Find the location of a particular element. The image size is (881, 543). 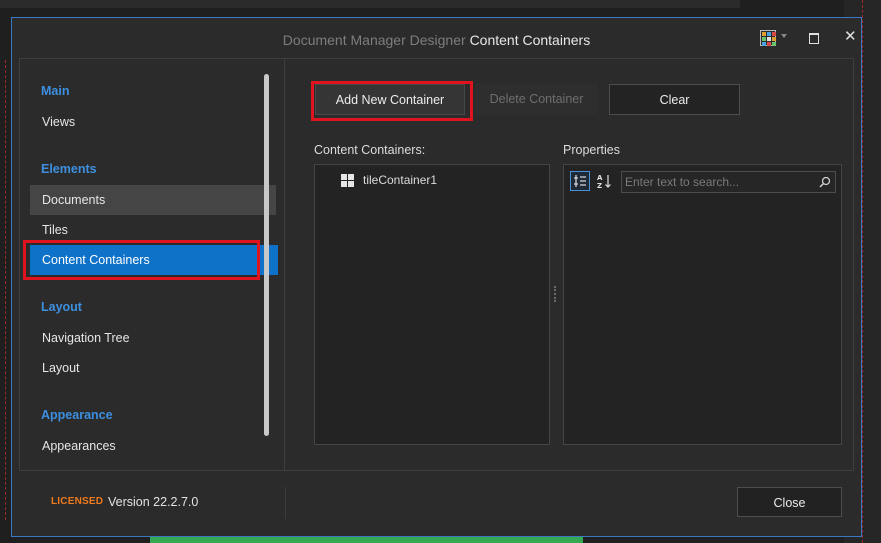

window-close-icon: ✕ is located at coordinates (850, 37).